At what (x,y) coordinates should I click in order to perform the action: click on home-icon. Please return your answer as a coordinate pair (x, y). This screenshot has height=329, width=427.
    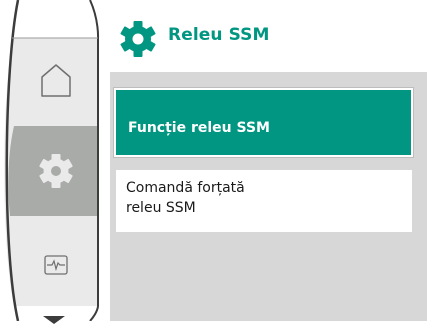
    Looking at the image, I should click on (56, 80).